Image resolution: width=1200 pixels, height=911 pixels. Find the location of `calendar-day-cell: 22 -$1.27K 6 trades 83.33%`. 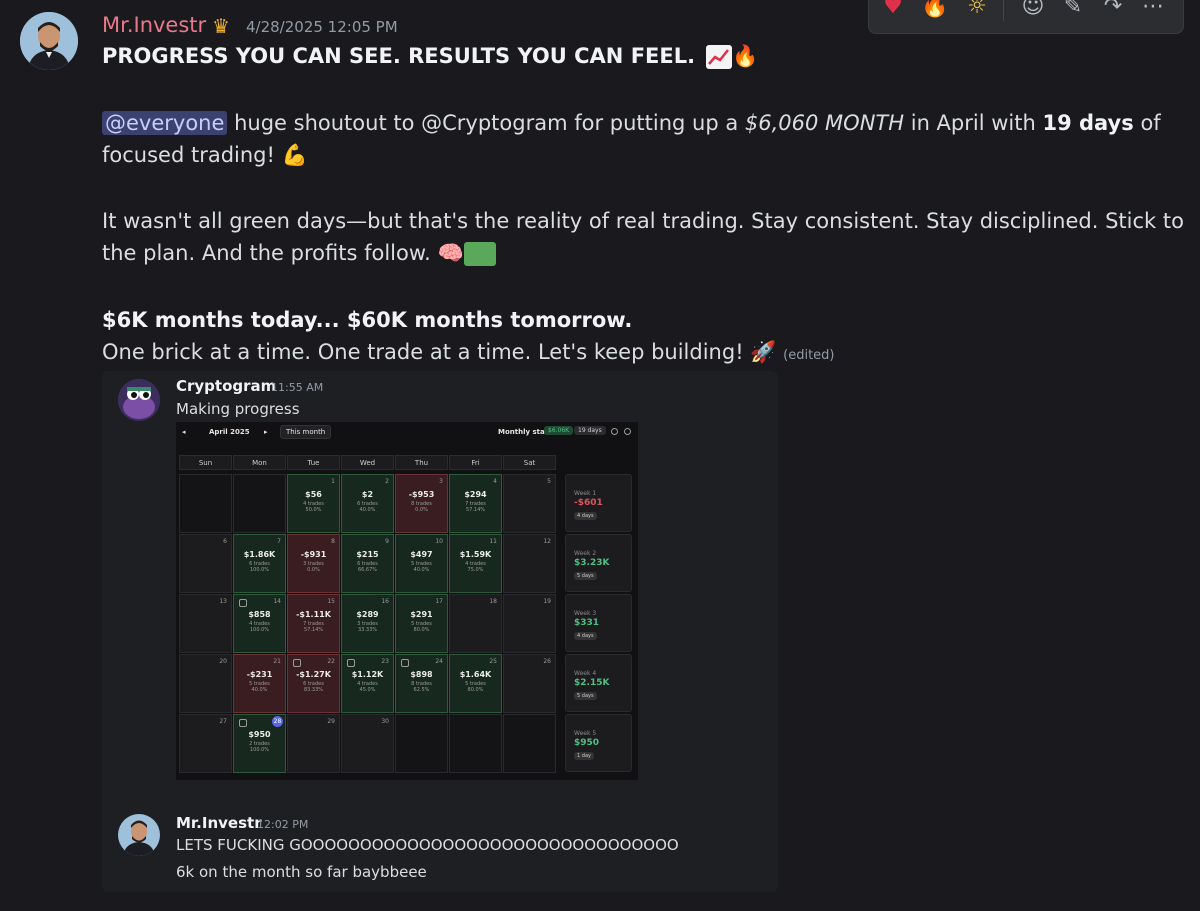

calendar-day-cell: 22 -$1.27K 6 trades 83.33% is located at coordinates (313, 683).